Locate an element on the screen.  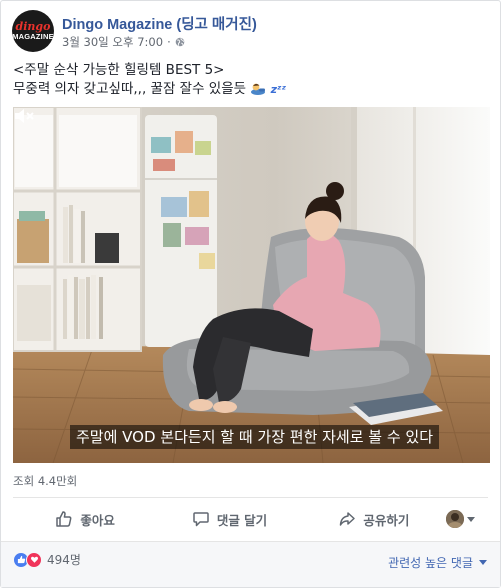
comment-sort-dropdown: 관련성 높은 댓글 is located at coordinates (437, 562).